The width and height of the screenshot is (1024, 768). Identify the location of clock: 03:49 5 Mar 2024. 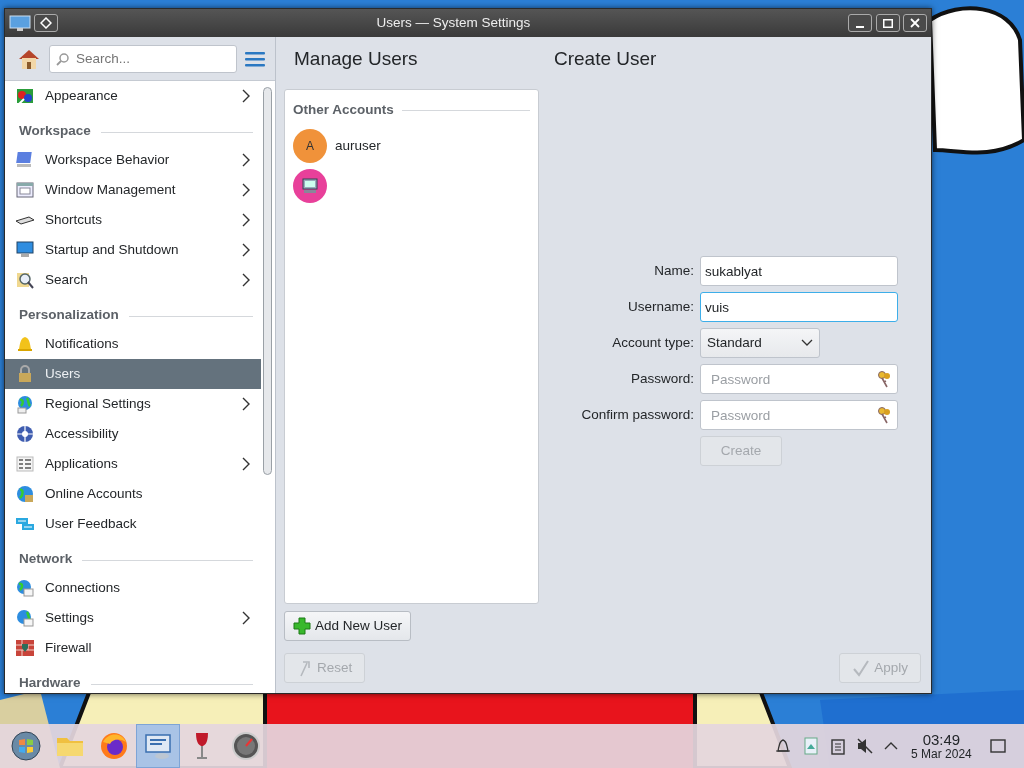
(941, 746).